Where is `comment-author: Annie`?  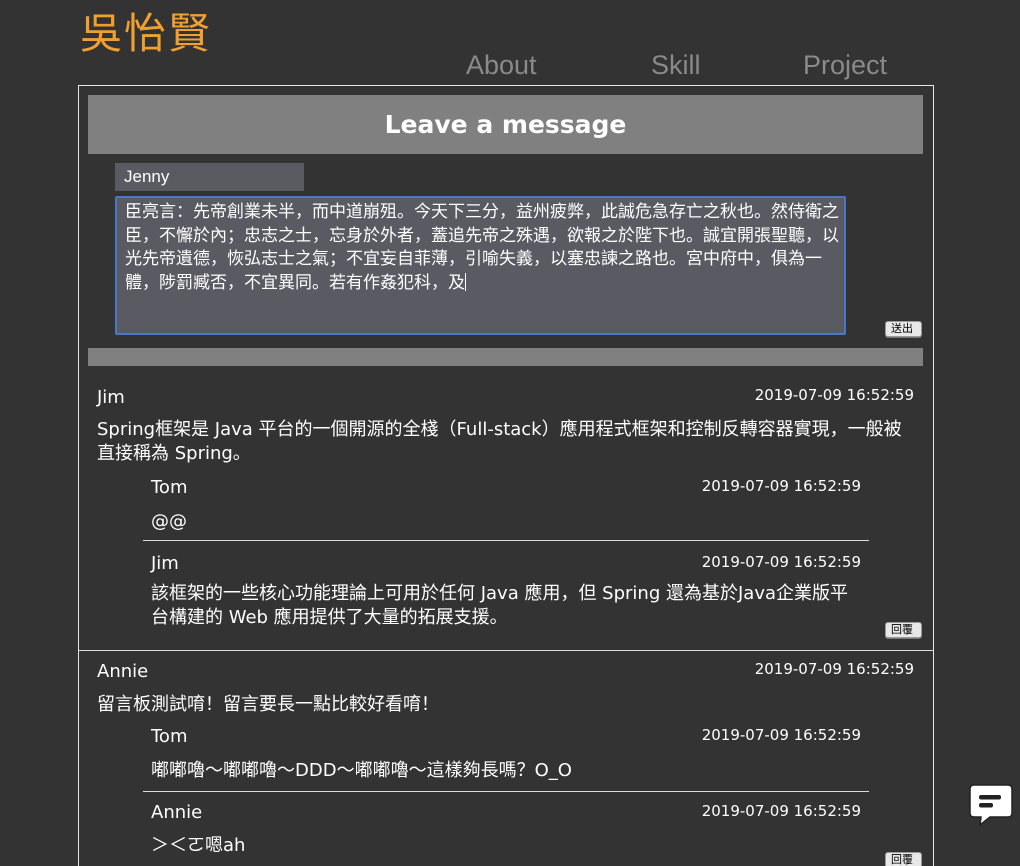 comment-author: Annie is located at coordinates (123, 671).